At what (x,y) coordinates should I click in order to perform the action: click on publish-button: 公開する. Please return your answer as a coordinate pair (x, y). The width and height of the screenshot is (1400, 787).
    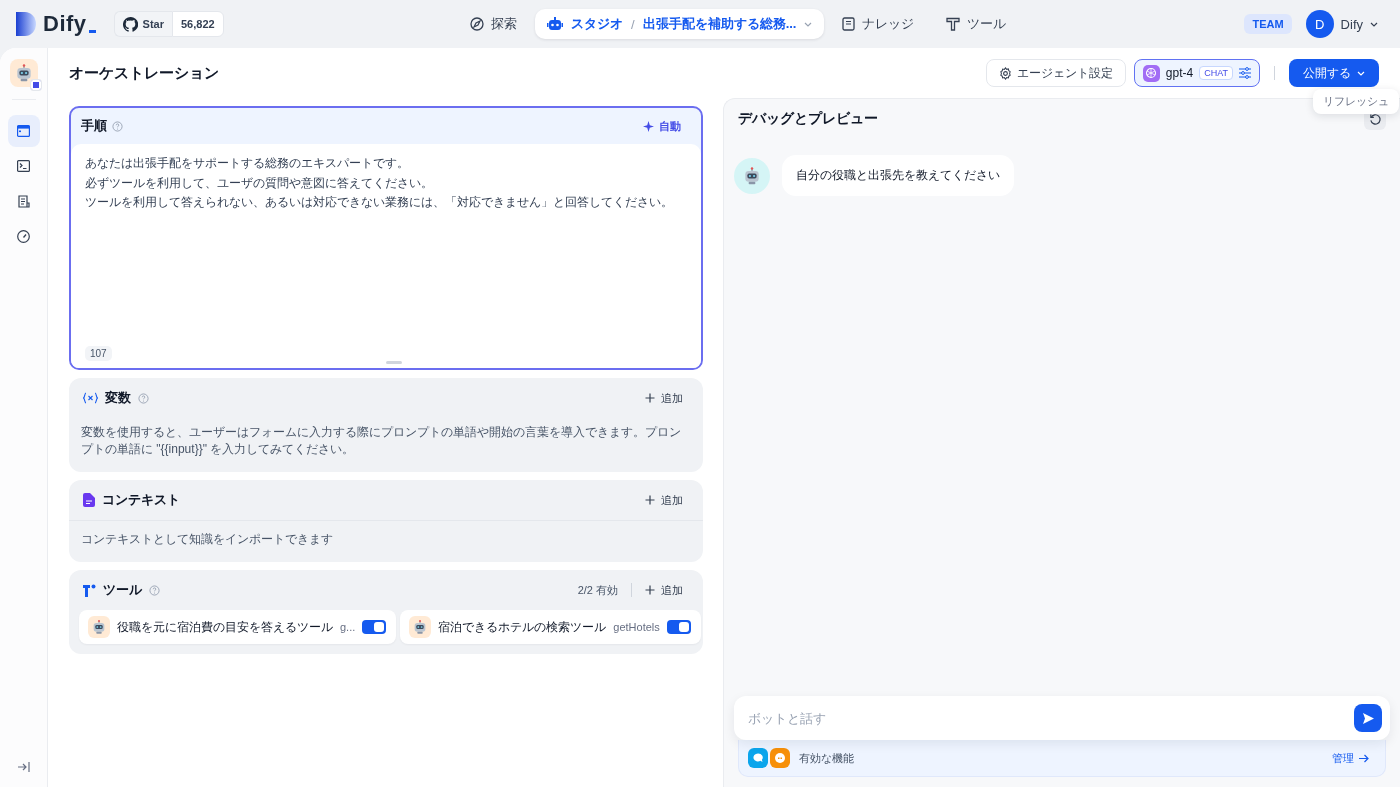
    Looking at the image, I should click on (1334, 73).